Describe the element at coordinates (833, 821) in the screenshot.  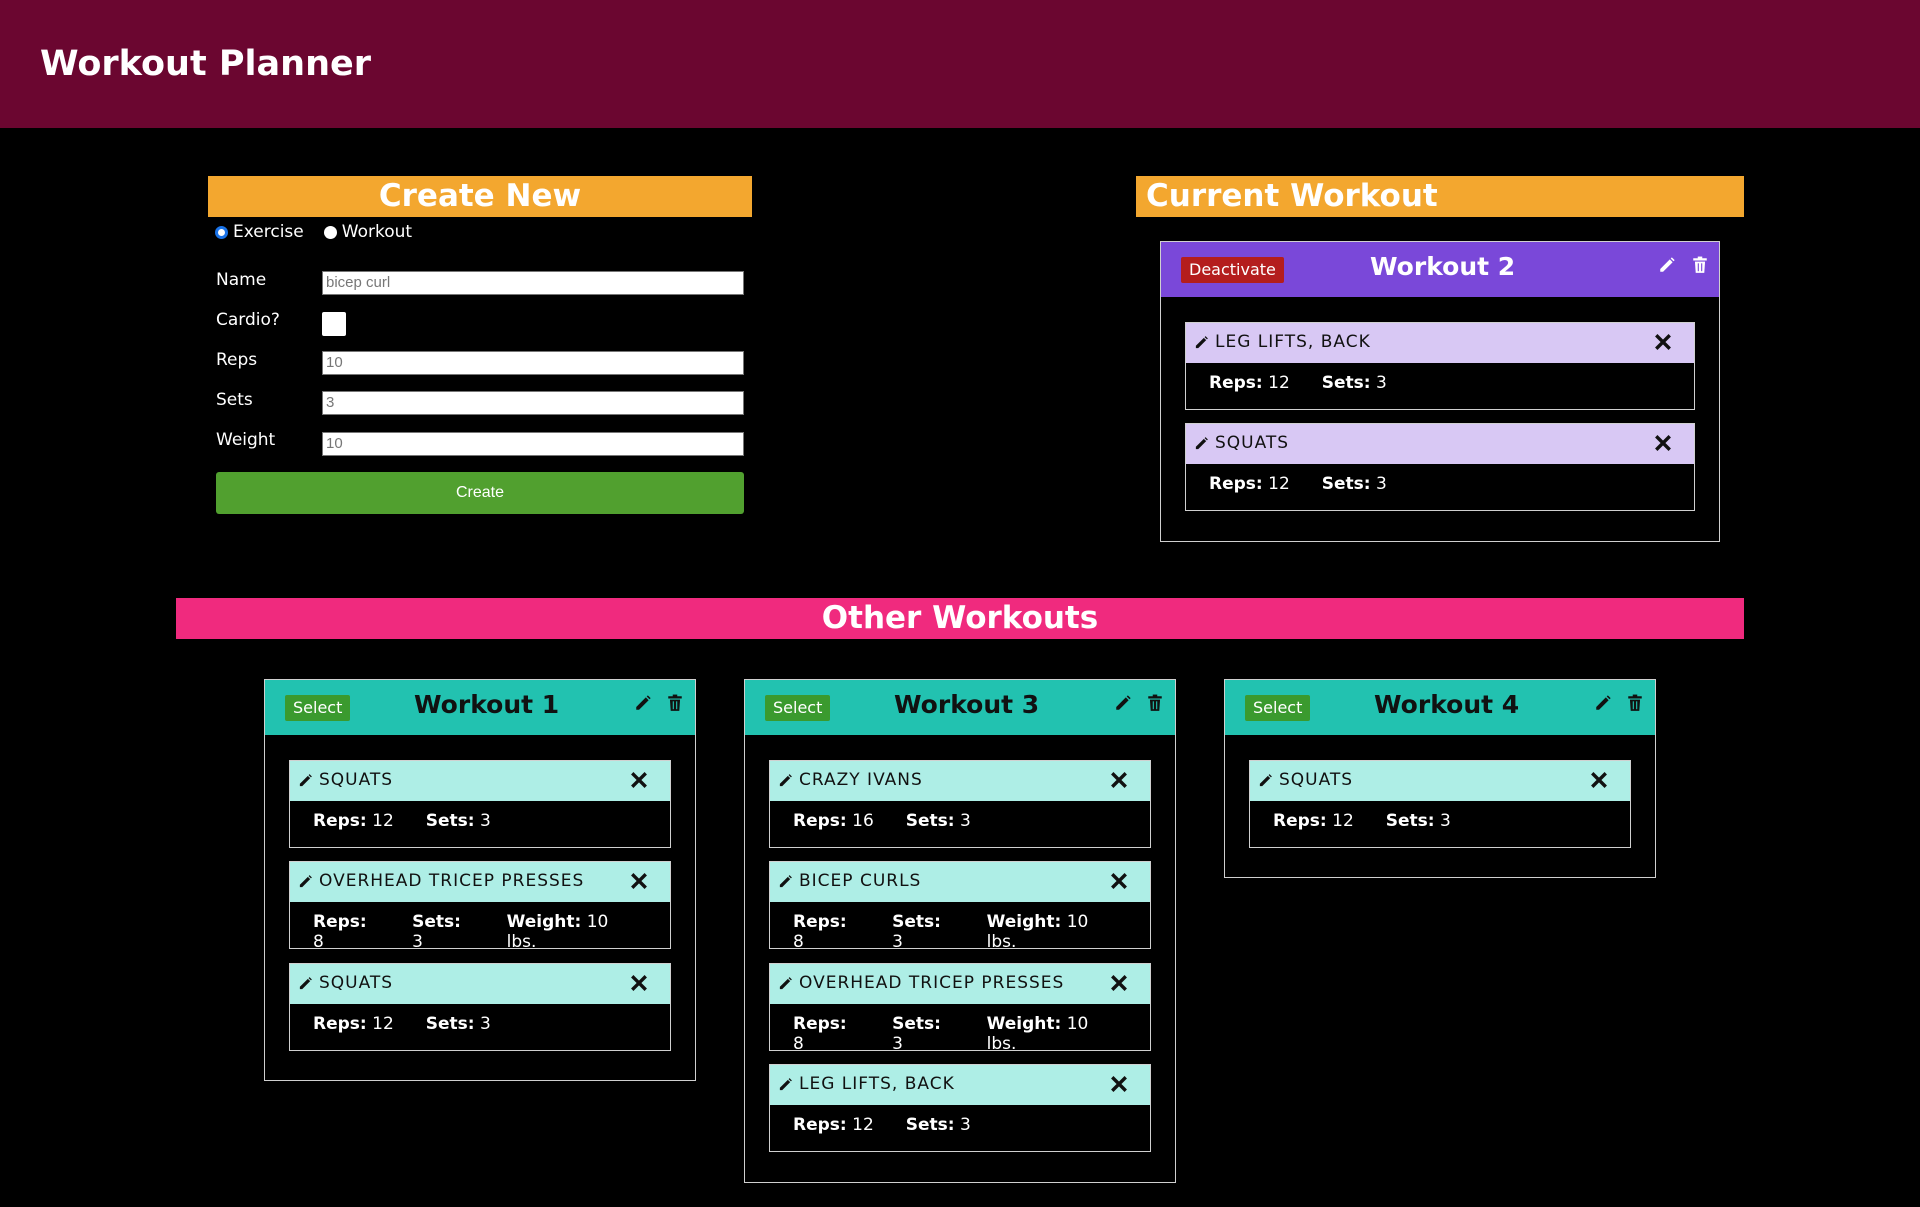
I see `reps-stat: Reps: 16` at that location.